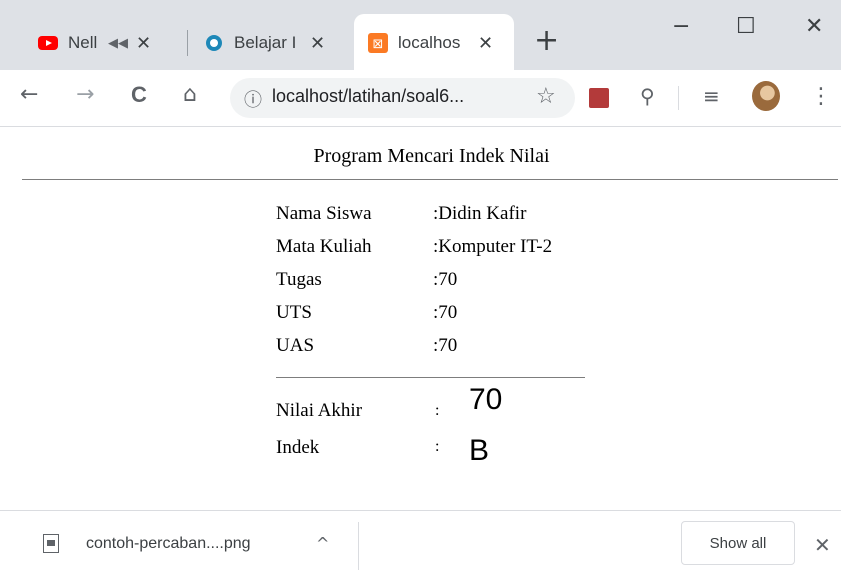 The image size is (841, 577). I want to click on chevron-up-icon: ^, so click(322, 543).